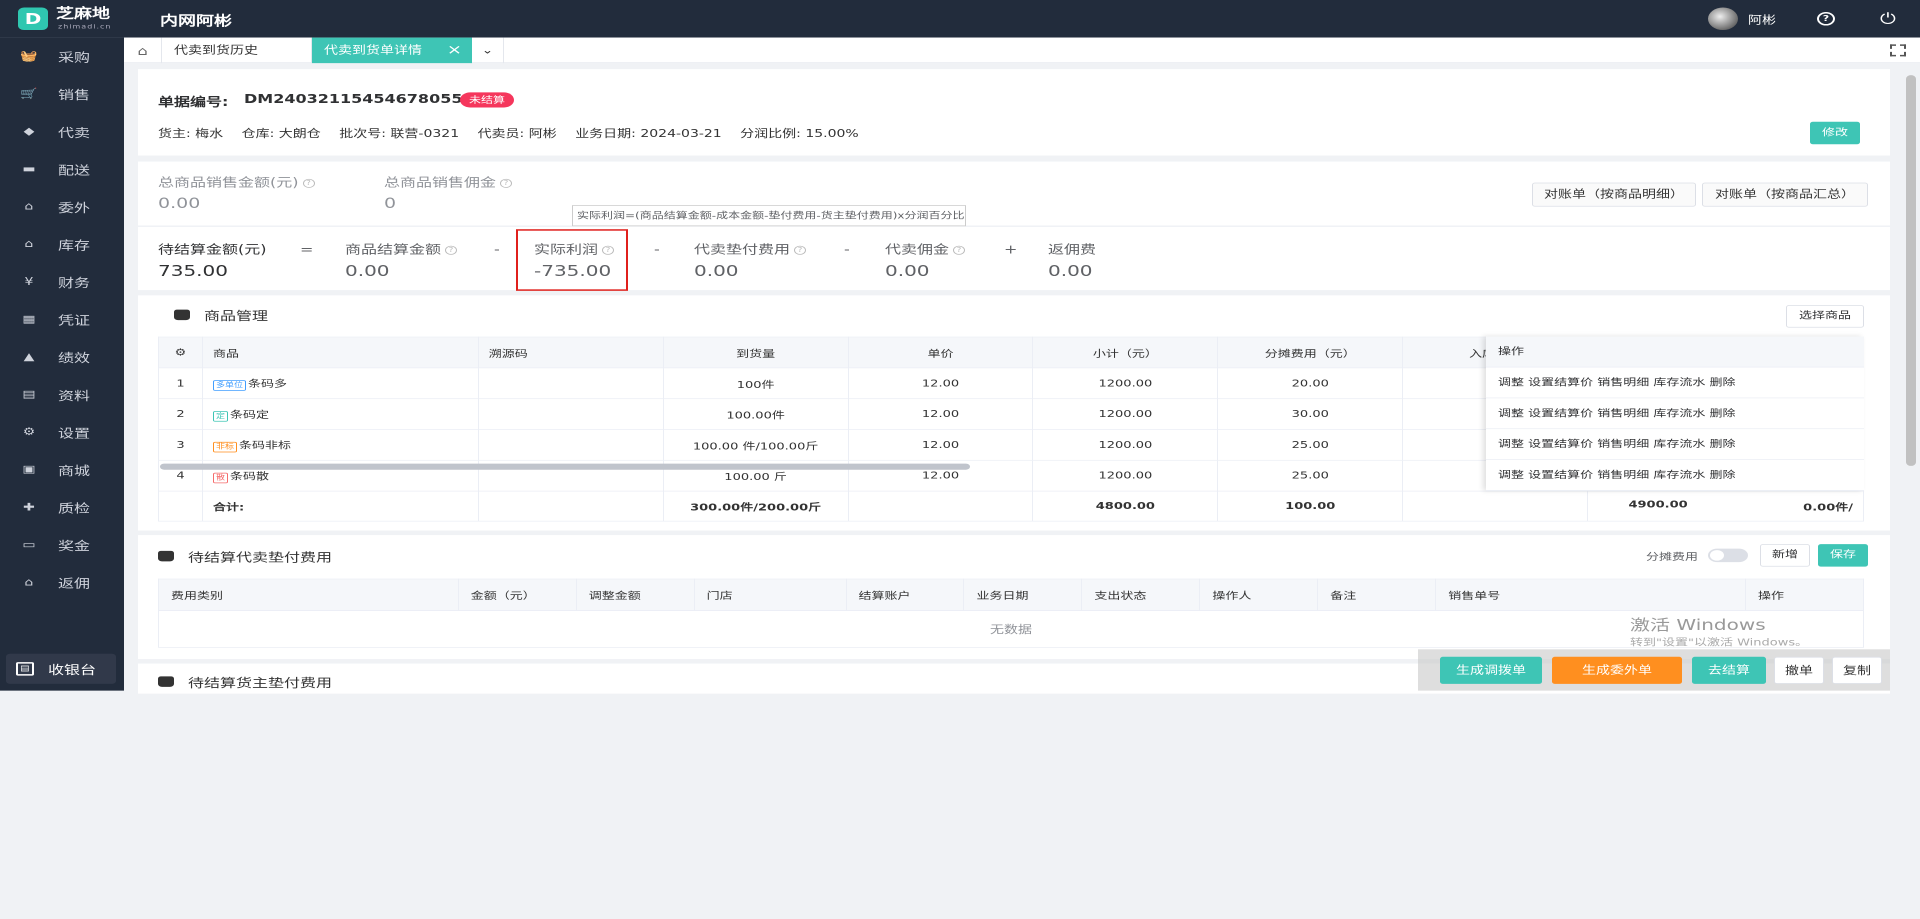 This screenshot has height=919, width=1920. I want to click on advance-fee-label-text: 代卖垫付费用, so click(742, 249).